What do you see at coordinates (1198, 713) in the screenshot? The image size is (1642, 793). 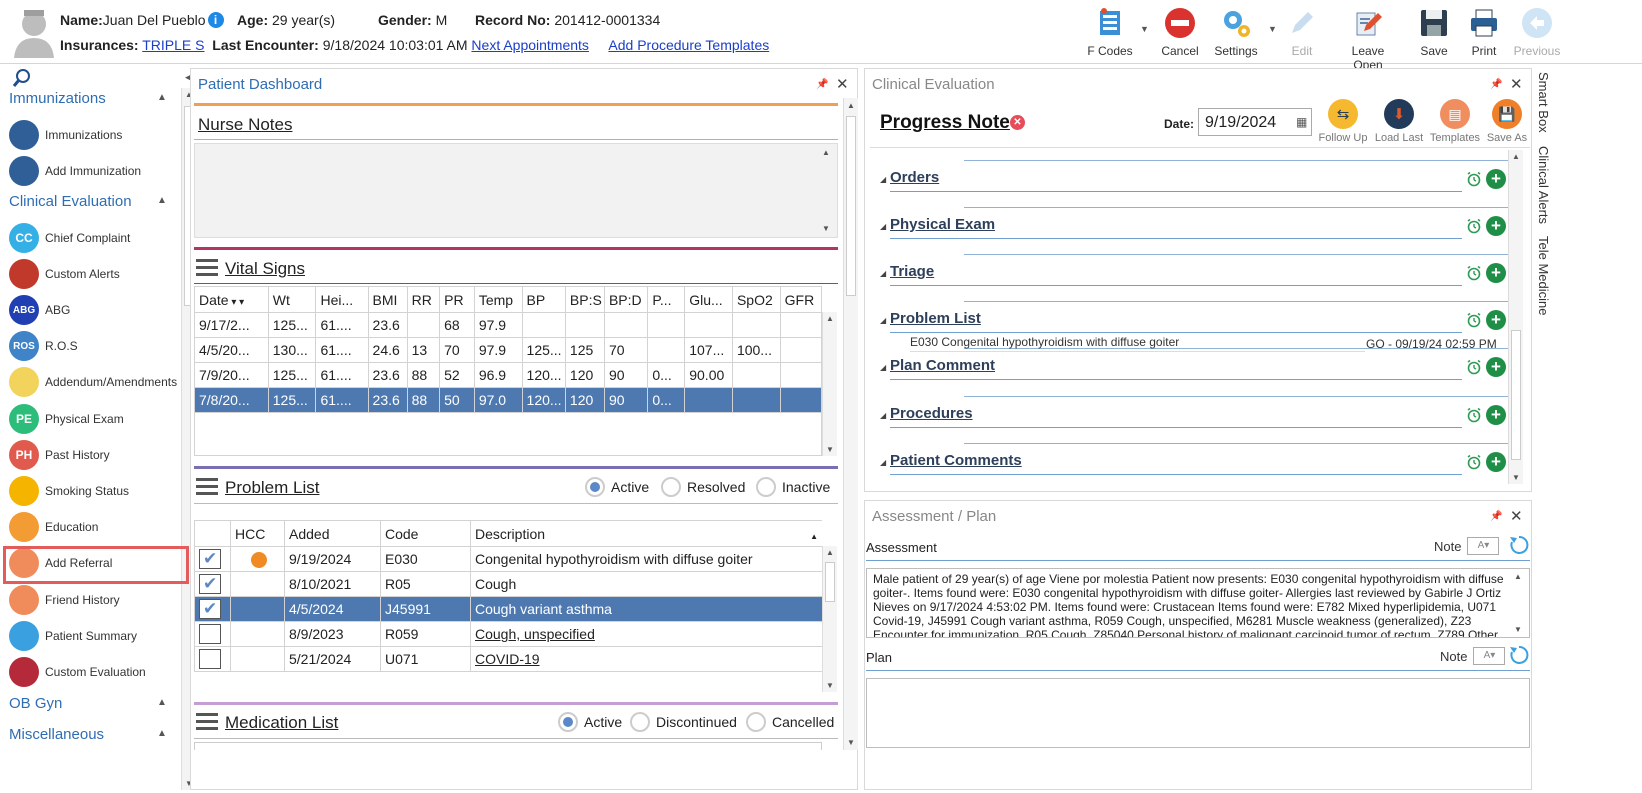 I see `plan-textarea` at bounding box center [1198, 713].